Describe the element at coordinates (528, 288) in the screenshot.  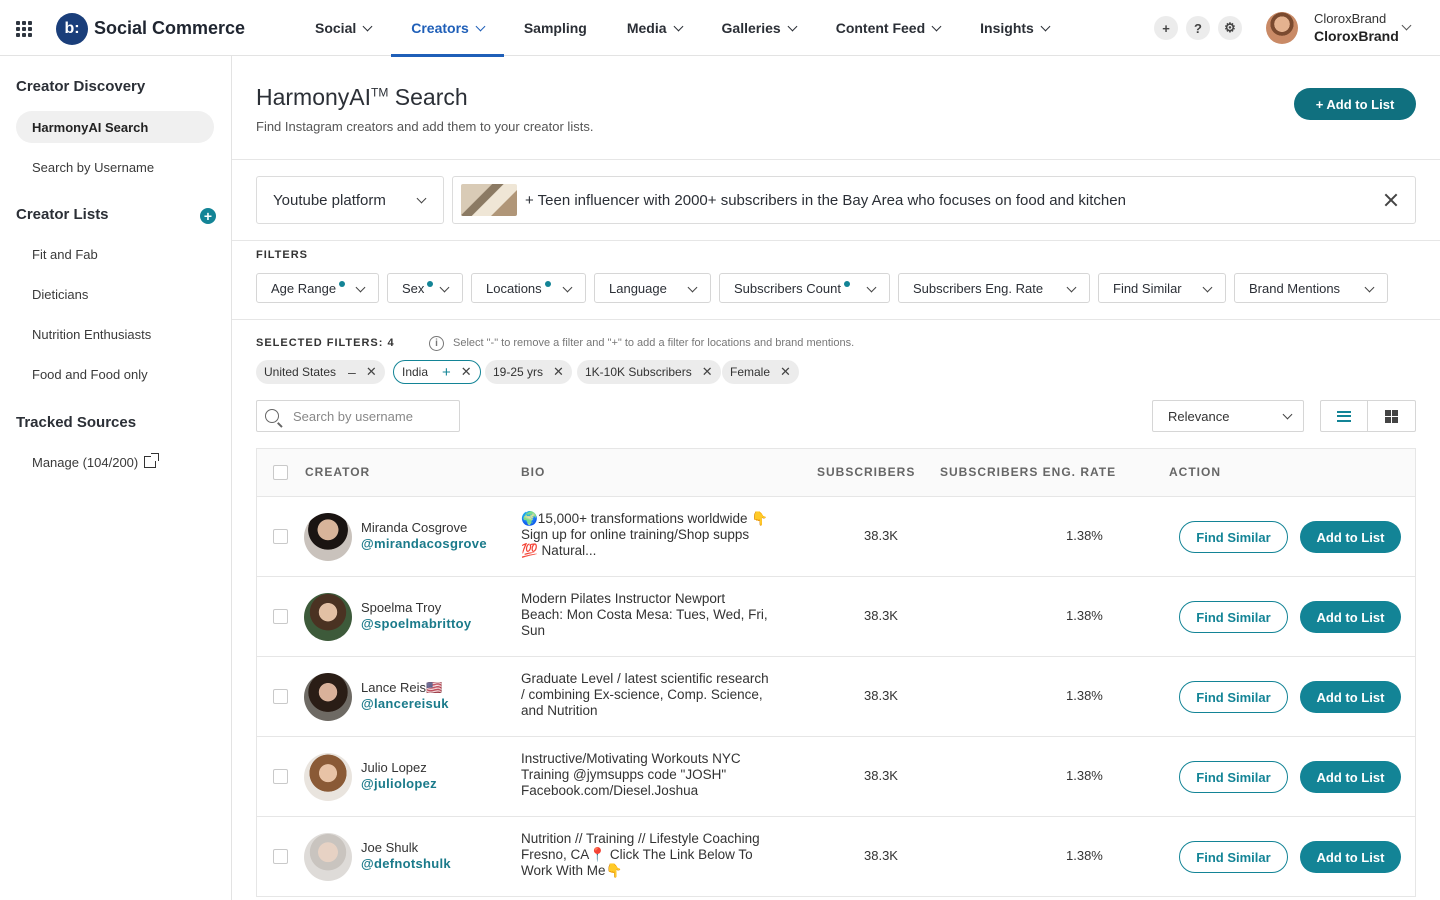
I see `filter-locations: Locations` at that location.